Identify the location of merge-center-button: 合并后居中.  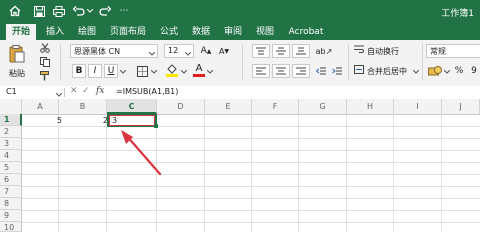
(386, 71).